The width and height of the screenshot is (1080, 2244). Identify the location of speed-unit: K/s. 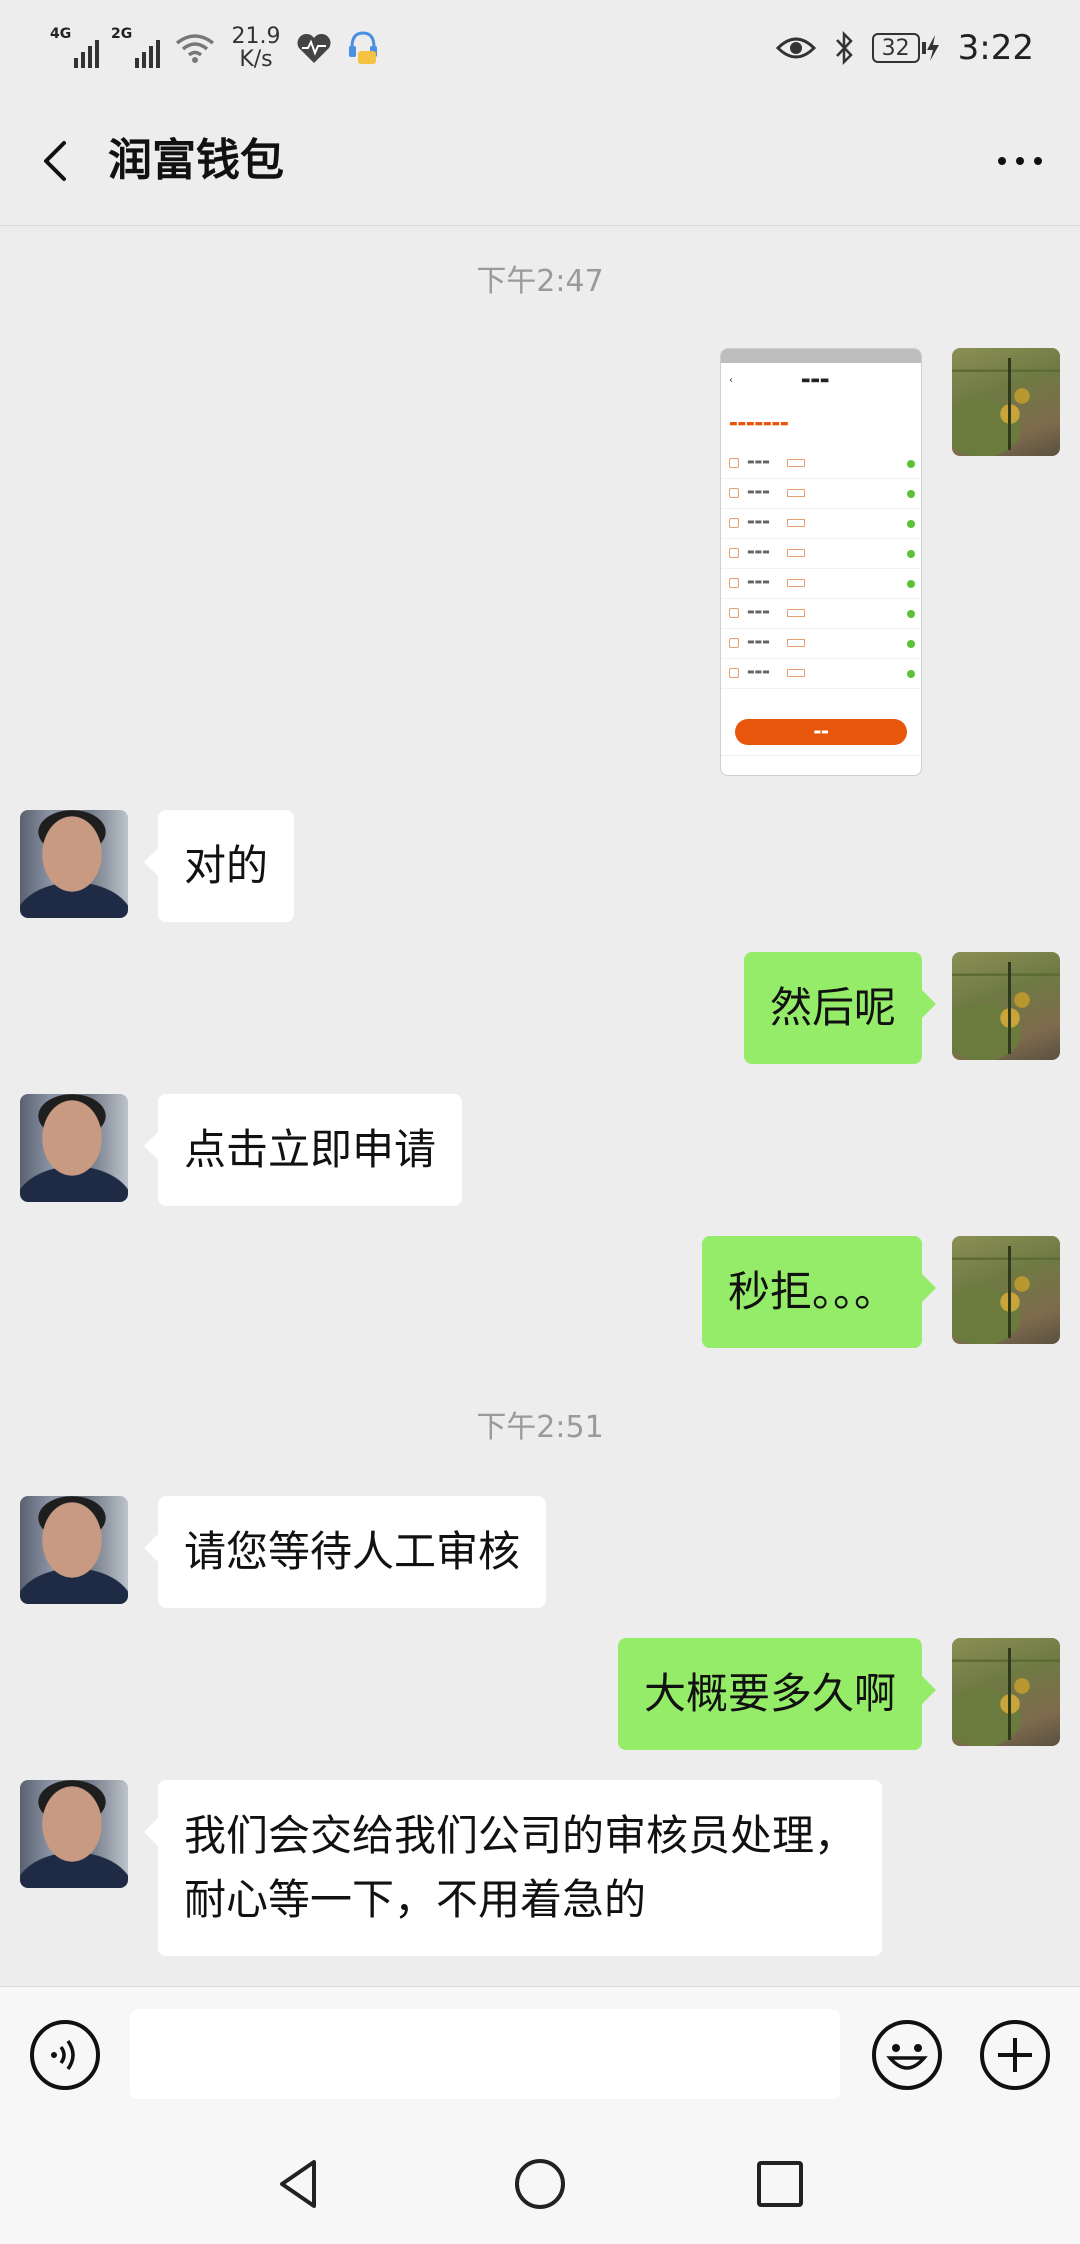
(256, 59).